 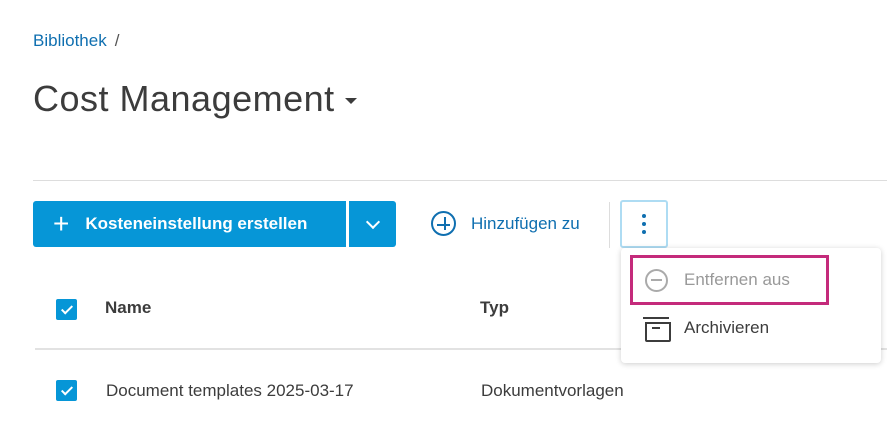 I want to click on plus-icon: +, so click(x=61, y=223).